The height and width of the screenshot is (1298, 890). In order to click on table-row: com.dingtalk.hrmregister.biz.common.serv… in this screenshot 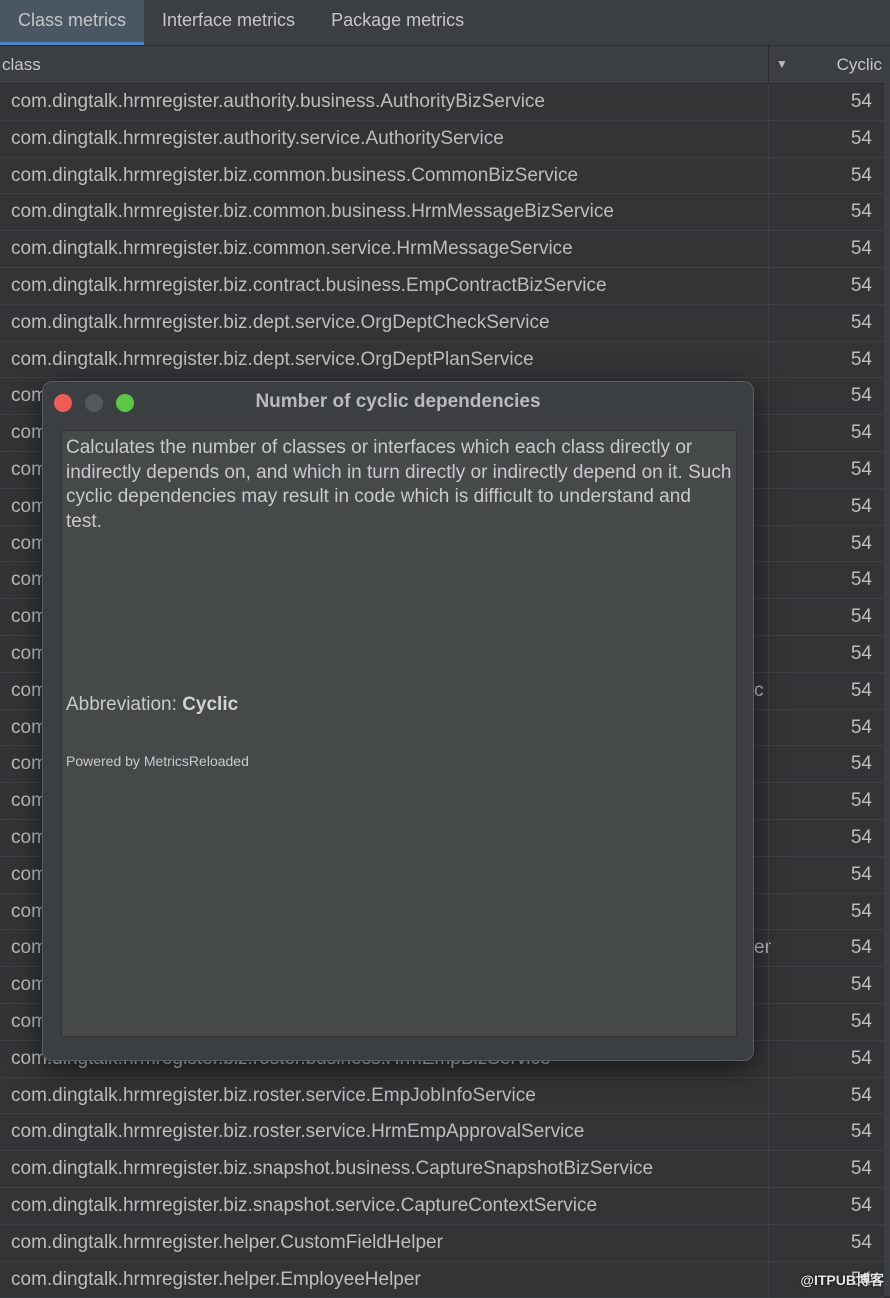, I will do `click(442, 249)`.